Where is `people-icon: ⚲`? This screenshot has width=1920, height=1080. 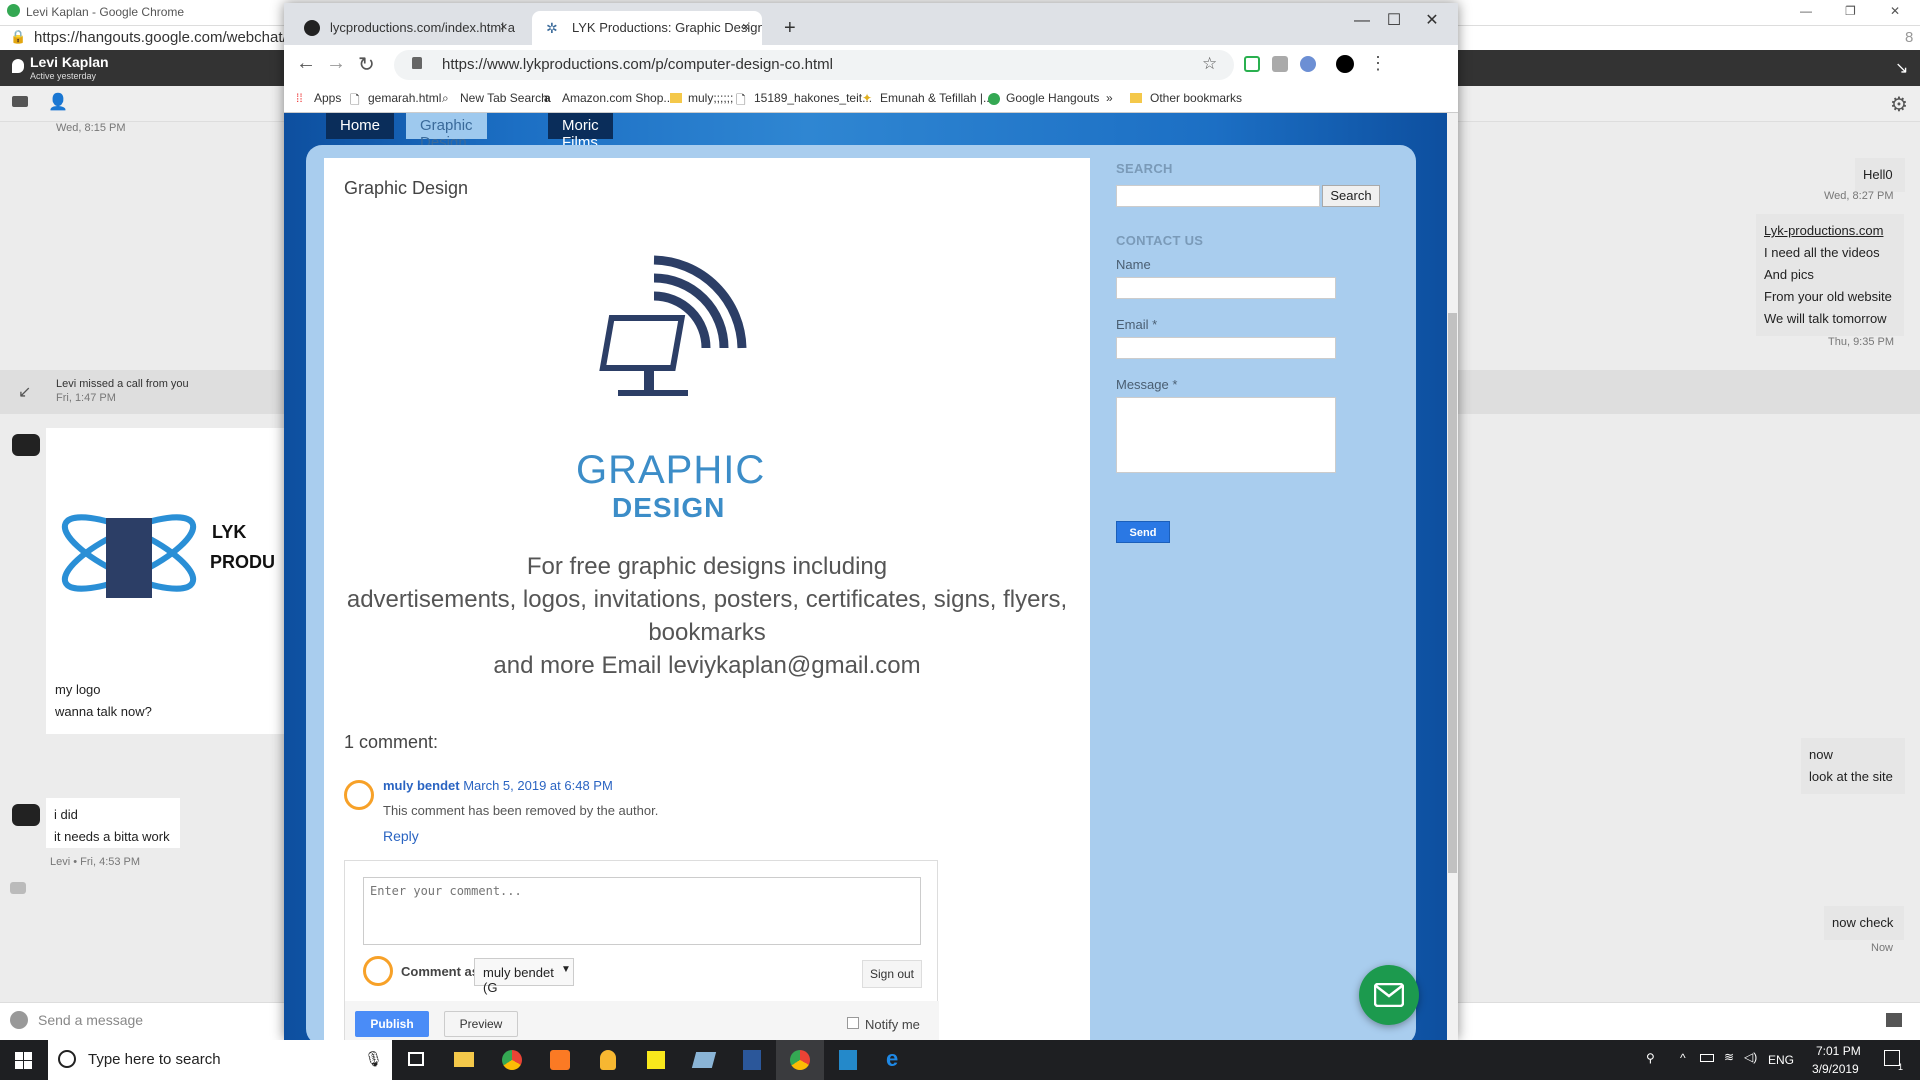
people-icon: ⚲ is located at coordinates (1650, 1058).